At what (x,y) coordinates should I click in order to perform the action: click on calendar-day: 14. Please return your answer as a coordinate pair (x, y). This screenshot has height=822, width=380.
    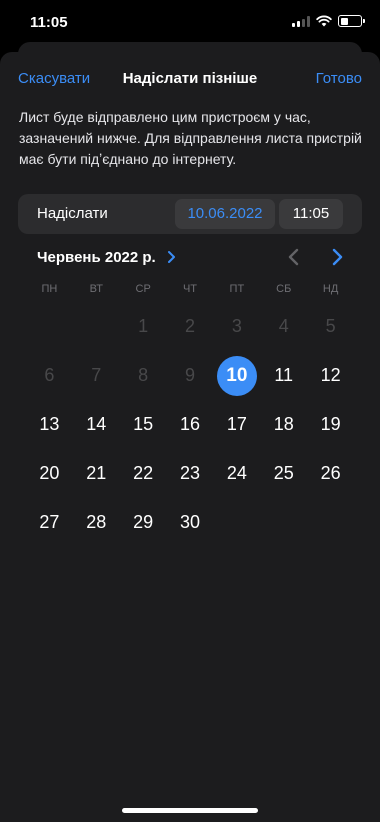
    Looking at the image, I should click on (96, 424).